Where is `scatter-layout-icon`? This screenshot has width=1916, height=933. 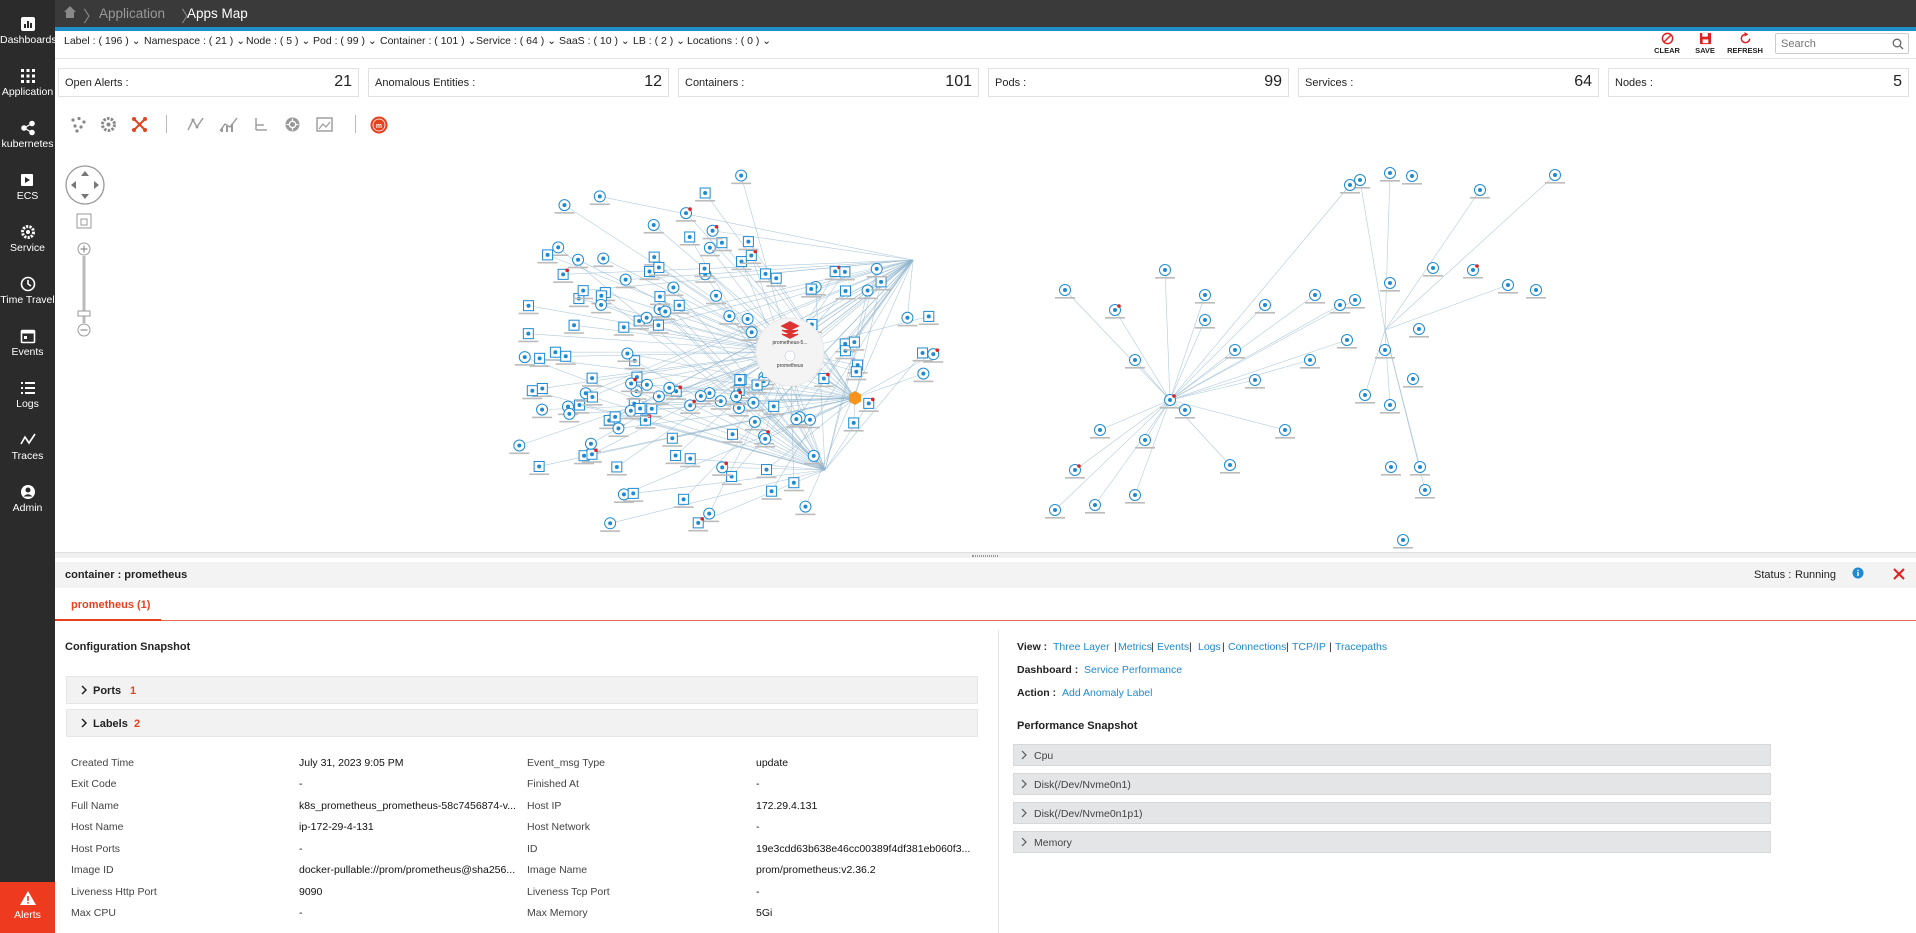
scatter-layout-icon is located at coordinates (78, 126).